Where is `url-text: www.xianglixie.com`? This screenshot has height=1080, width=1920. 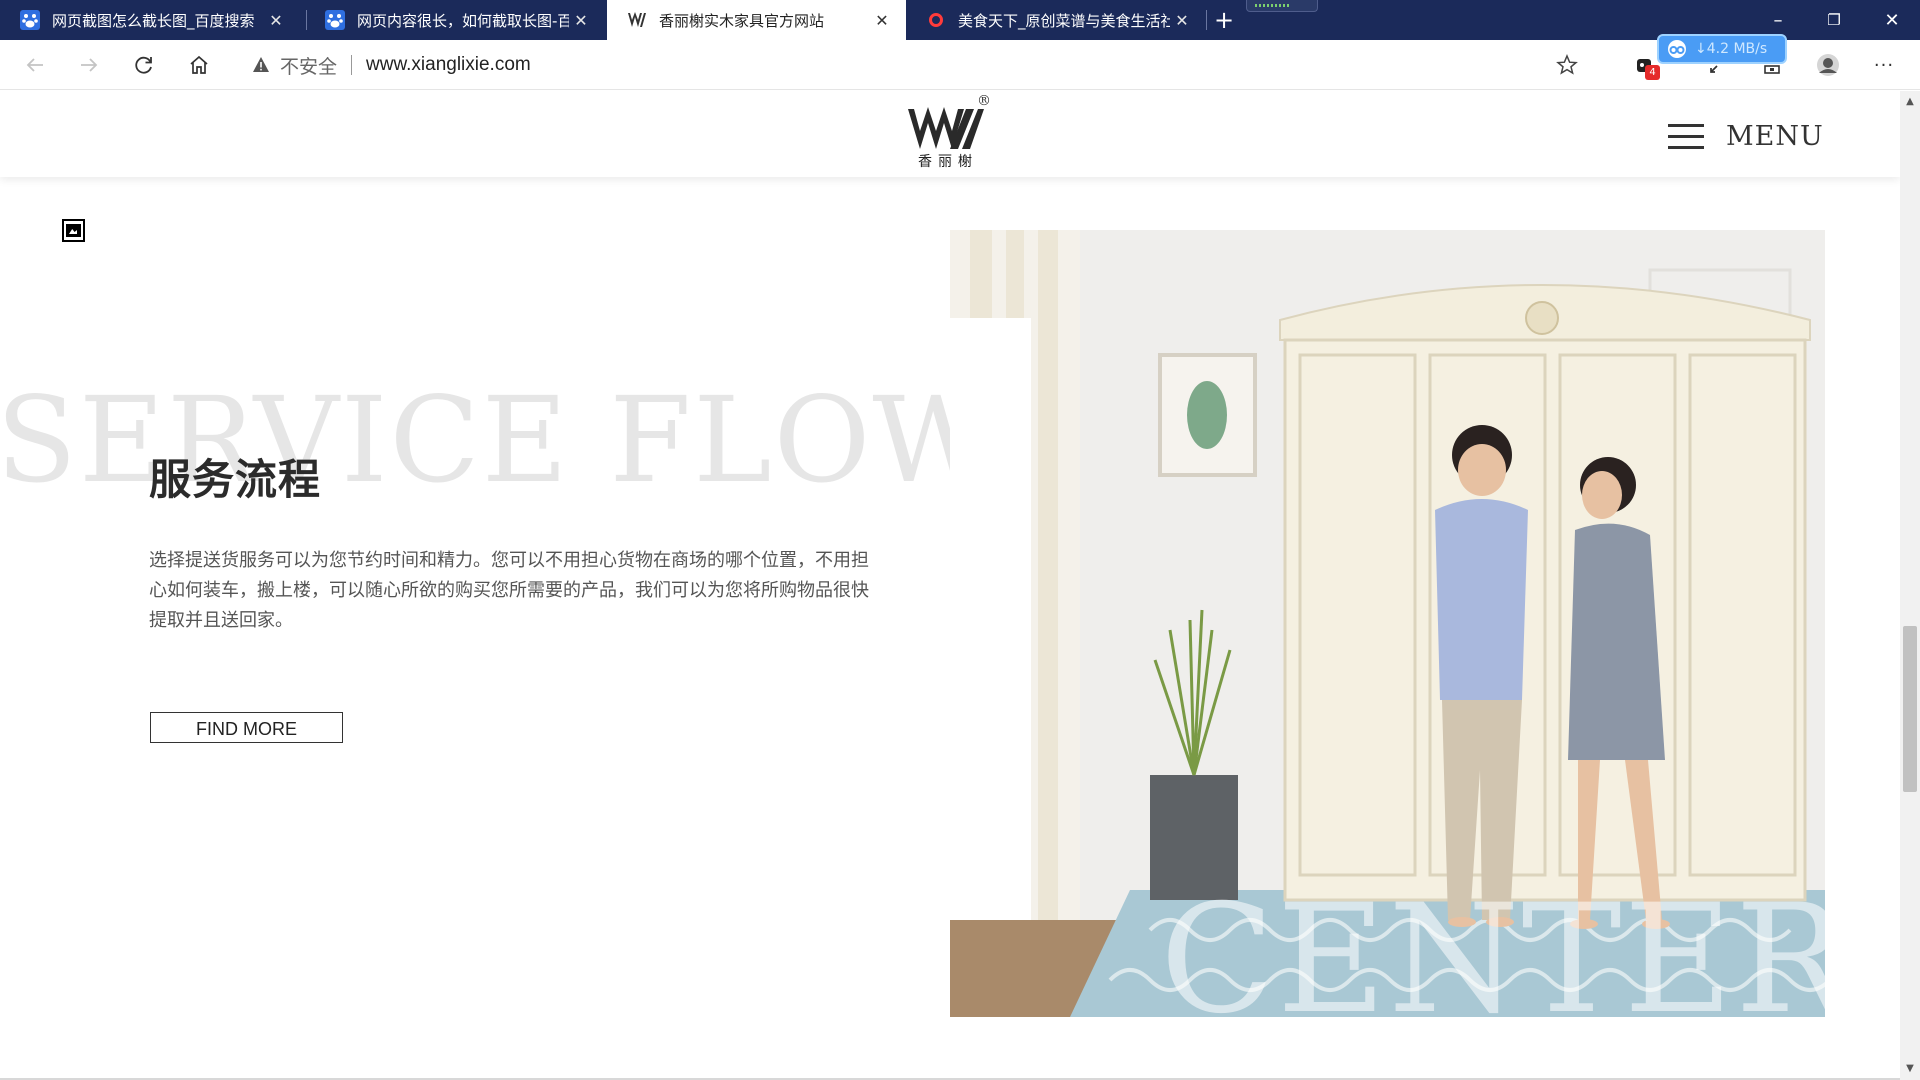 url-text: www.xianglixie.com is located at coordinates (448, 65).